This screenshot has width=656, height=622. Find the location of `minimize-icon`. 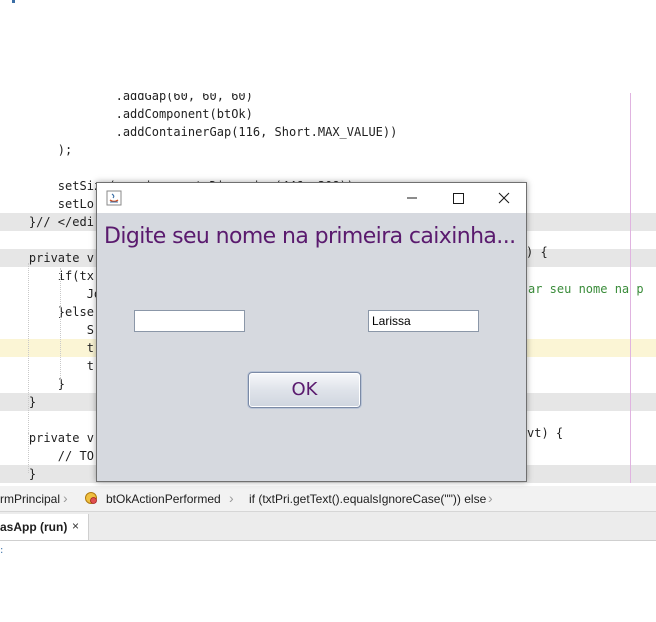

minimize-icon is located at coordinates (412, 198).